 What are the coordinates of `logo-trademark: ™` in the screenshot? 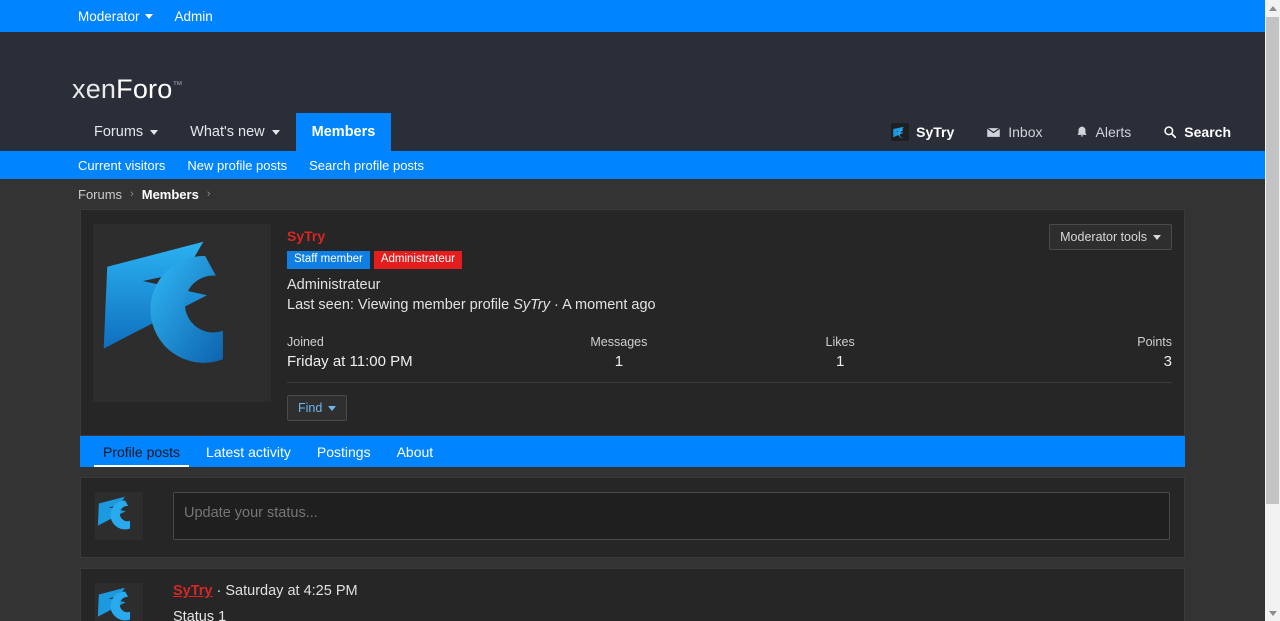 It's located at (177, 85).